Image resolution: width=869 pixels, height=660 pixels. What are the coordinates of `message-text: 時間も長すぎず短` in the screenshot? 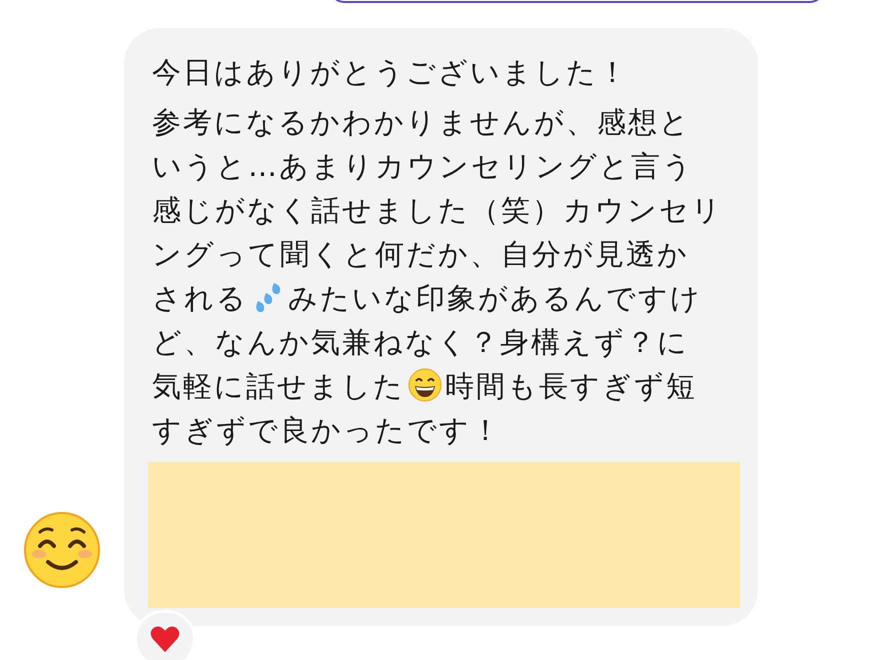 It's located at (571, 386).